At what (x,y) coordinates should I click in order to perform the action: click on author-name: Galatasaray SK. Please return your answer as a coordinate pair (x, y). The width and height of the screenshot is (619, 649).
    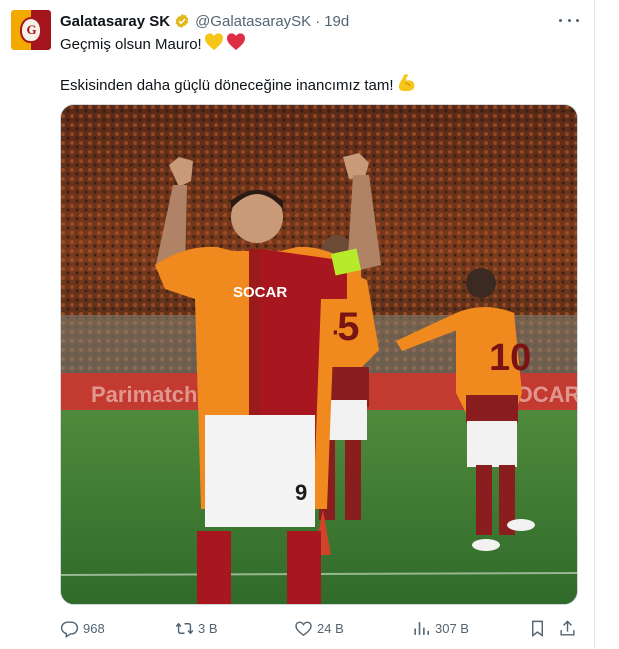
    Looking at the image, I should click on (115, 21).